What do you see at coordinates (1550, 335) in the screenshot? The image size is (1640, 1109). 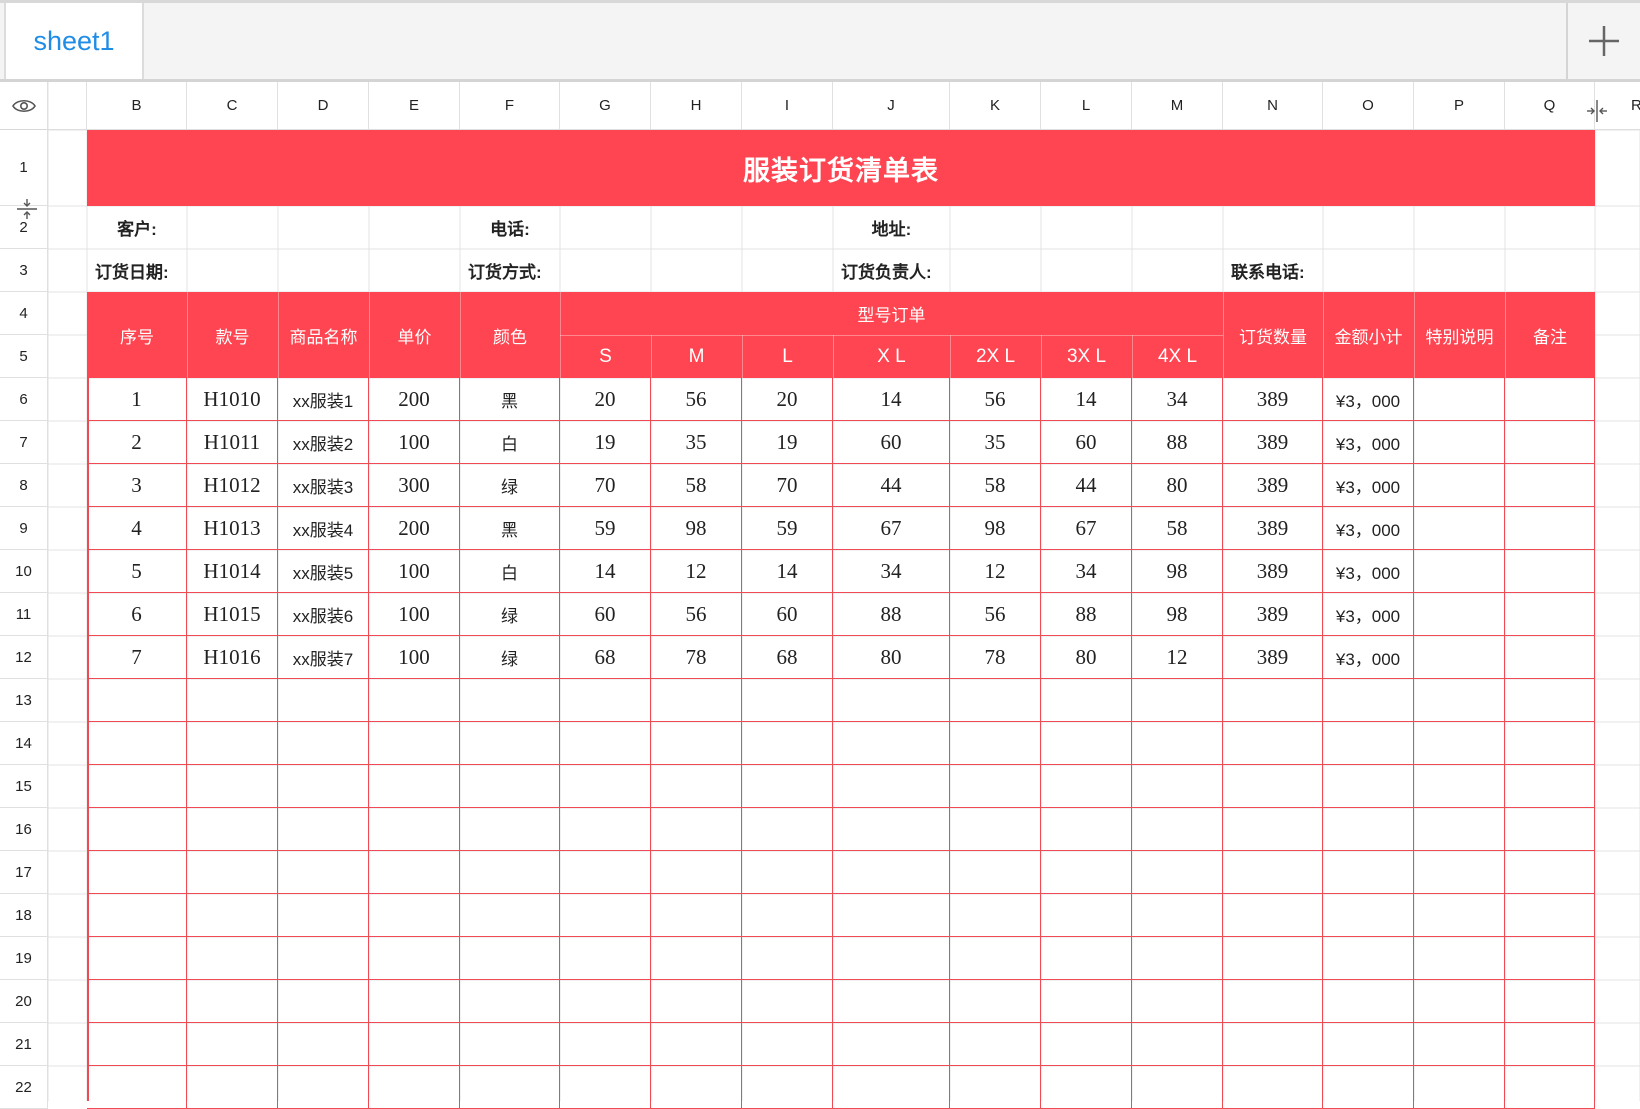 I see `header-remark: 备注` at bounding box center [1550, 335].